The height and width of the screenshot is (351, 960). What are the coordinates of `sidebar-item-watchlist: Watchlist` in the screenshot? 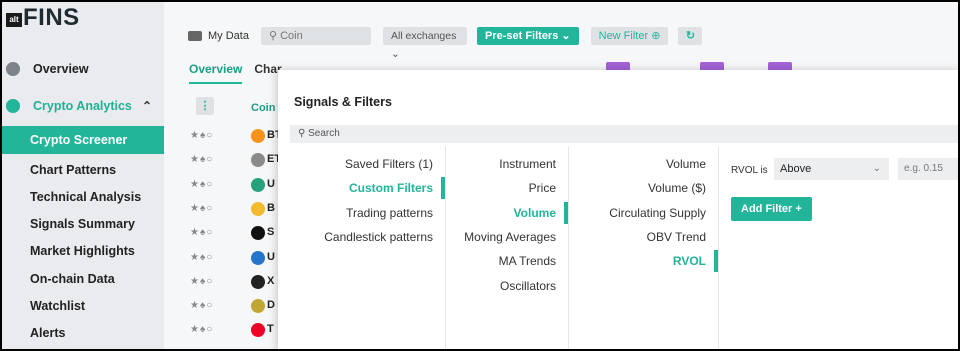 It's located at (83, 306).